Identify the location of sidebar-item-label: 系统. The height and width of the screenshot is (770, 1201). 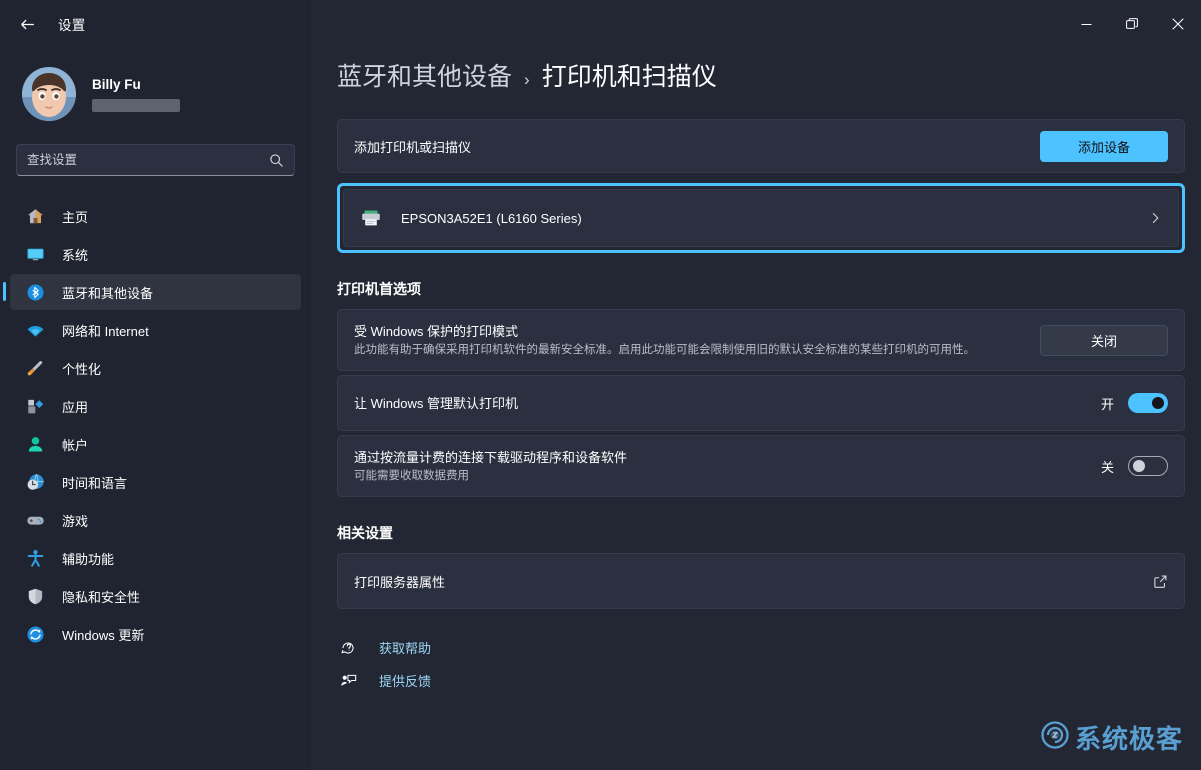
(75, 255).